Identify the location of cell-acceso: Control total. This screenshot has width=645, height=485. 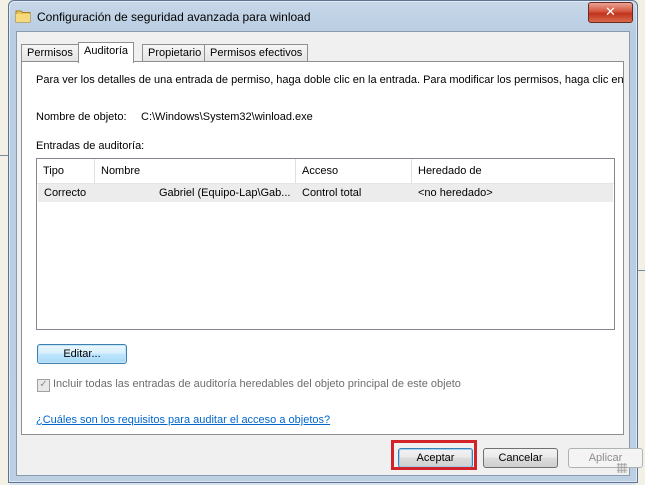
(332, 193).